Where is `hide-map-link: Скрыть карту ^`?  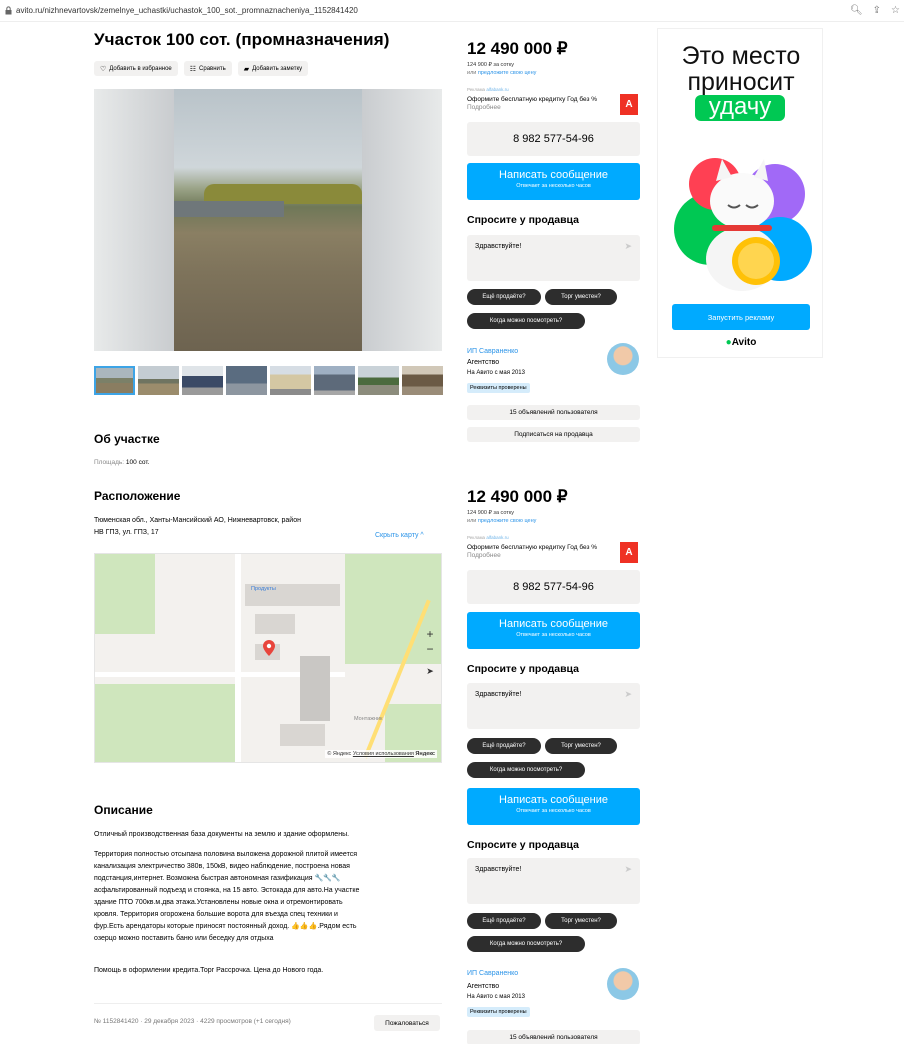
hide-map-link: Скрыть карту ^ is located at coordinates (399, 535).